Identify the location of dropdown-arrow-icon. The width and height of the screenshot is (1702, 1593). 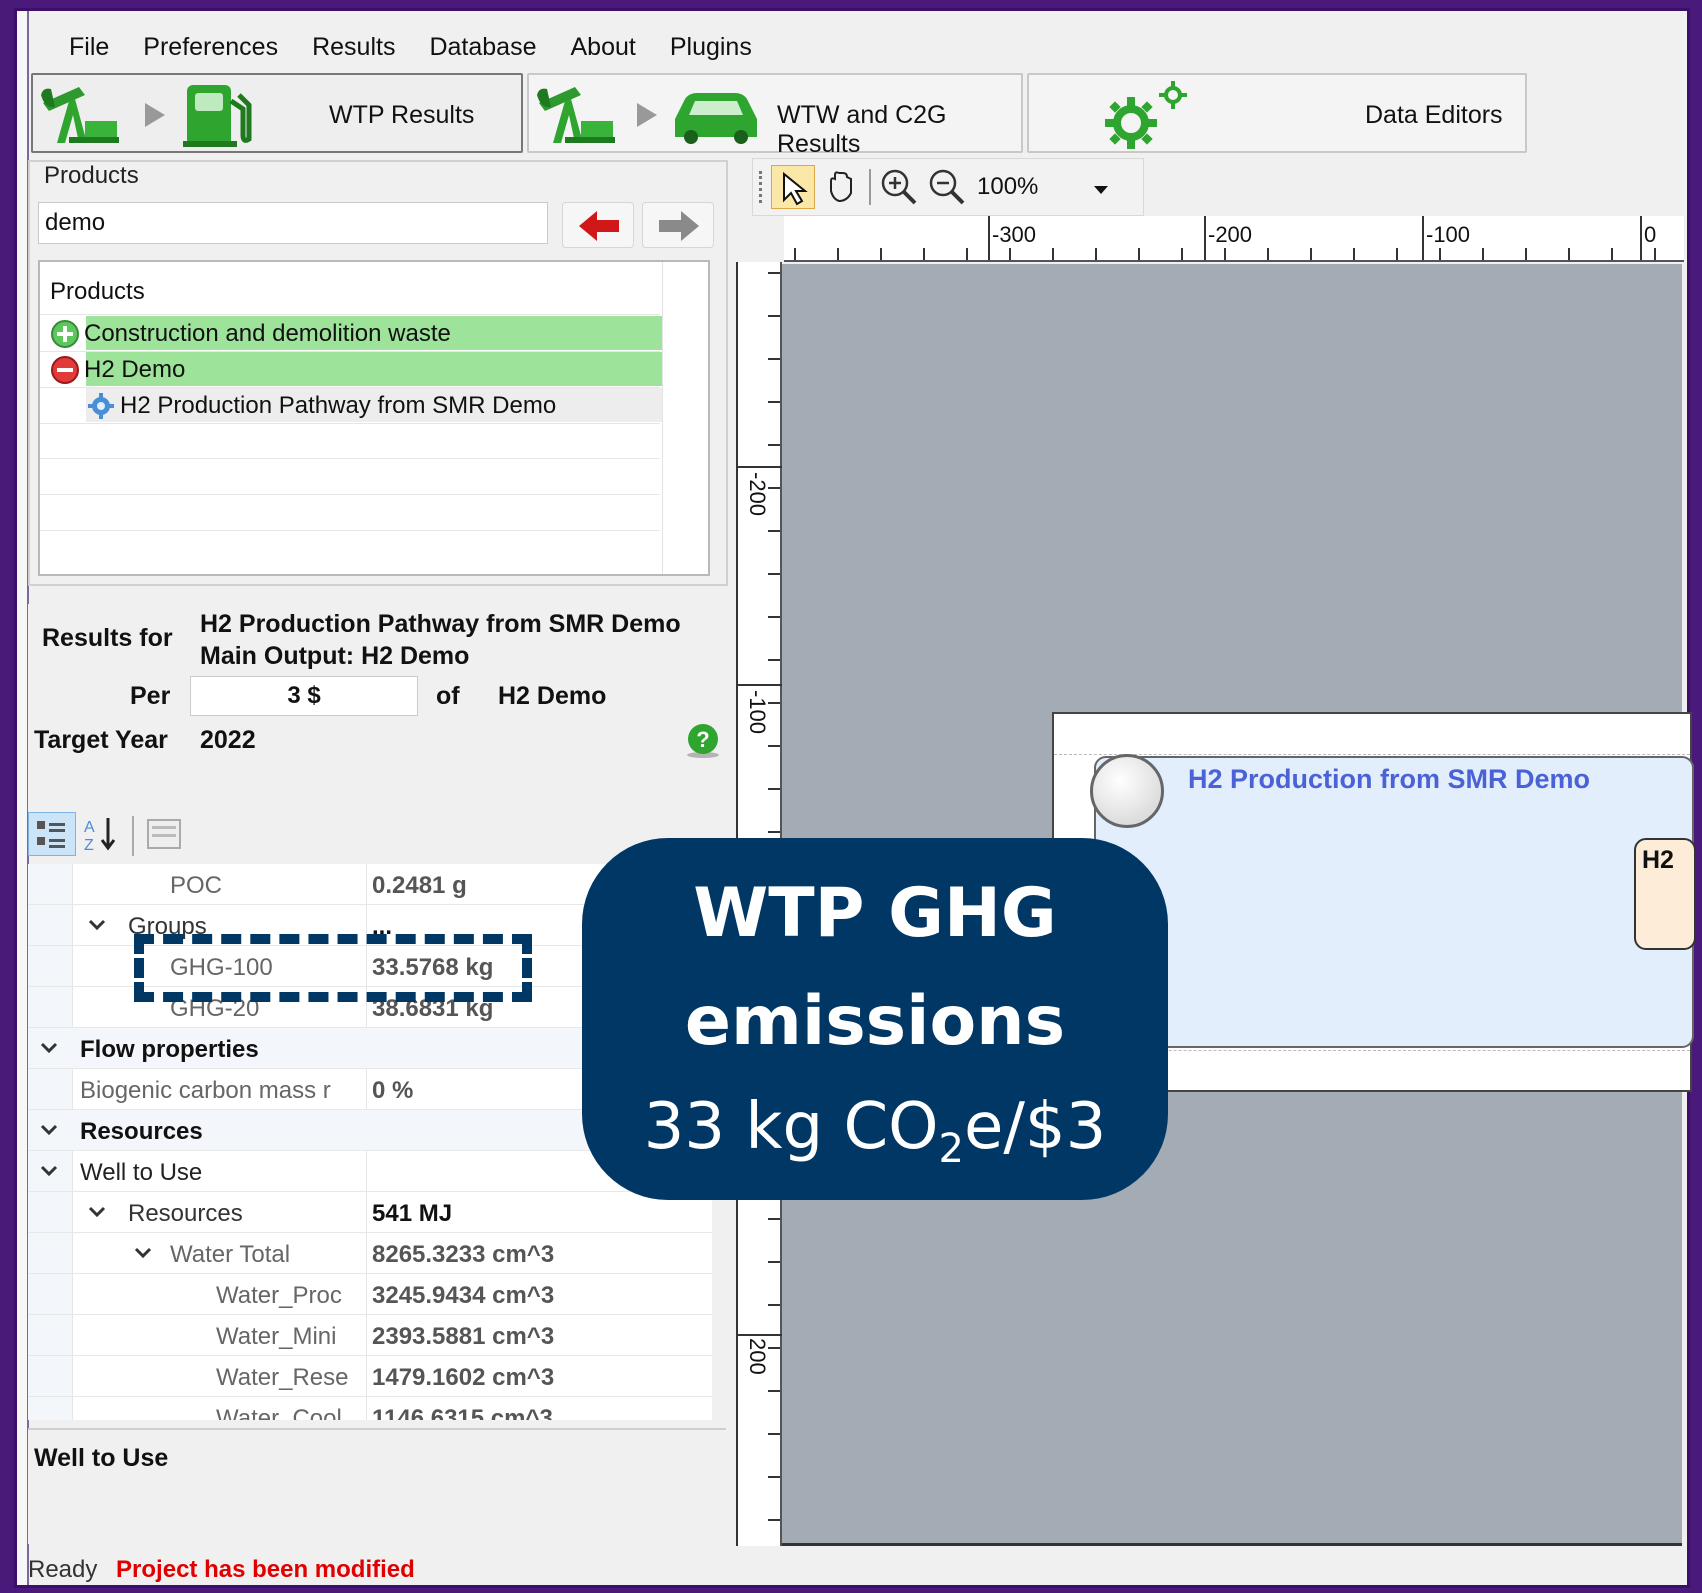
(1101, 189).